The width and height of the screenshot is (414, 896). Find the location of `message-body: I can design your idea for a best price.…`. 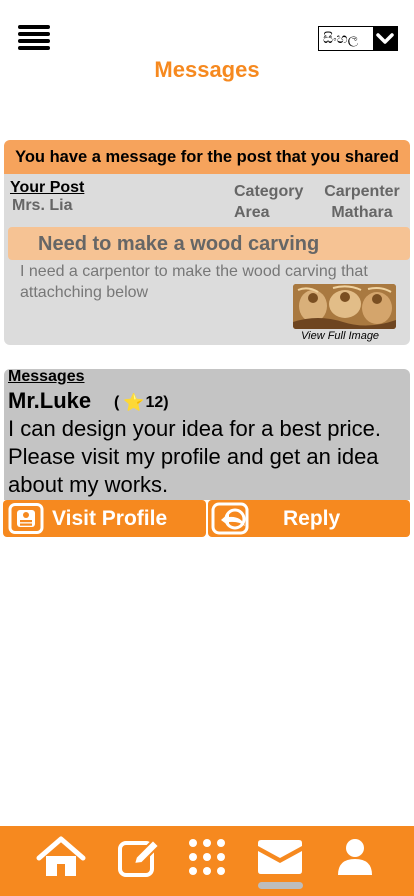

message-body: I can design your idea for a best price.… is located at coordinates (194, 456).